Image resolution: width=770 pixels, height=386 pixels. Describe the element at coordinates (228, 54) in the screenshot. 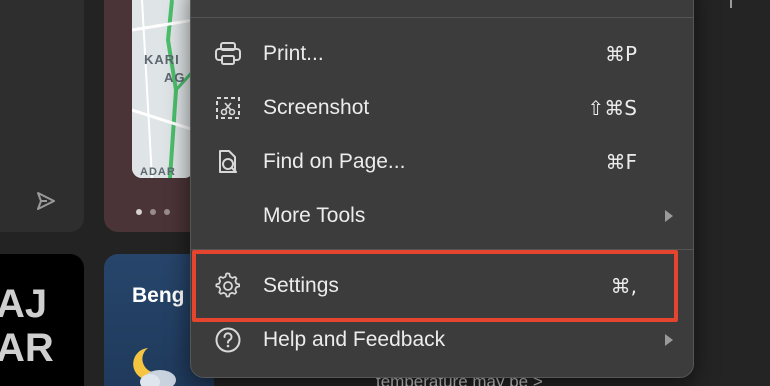

I see `print-icon` at that location.